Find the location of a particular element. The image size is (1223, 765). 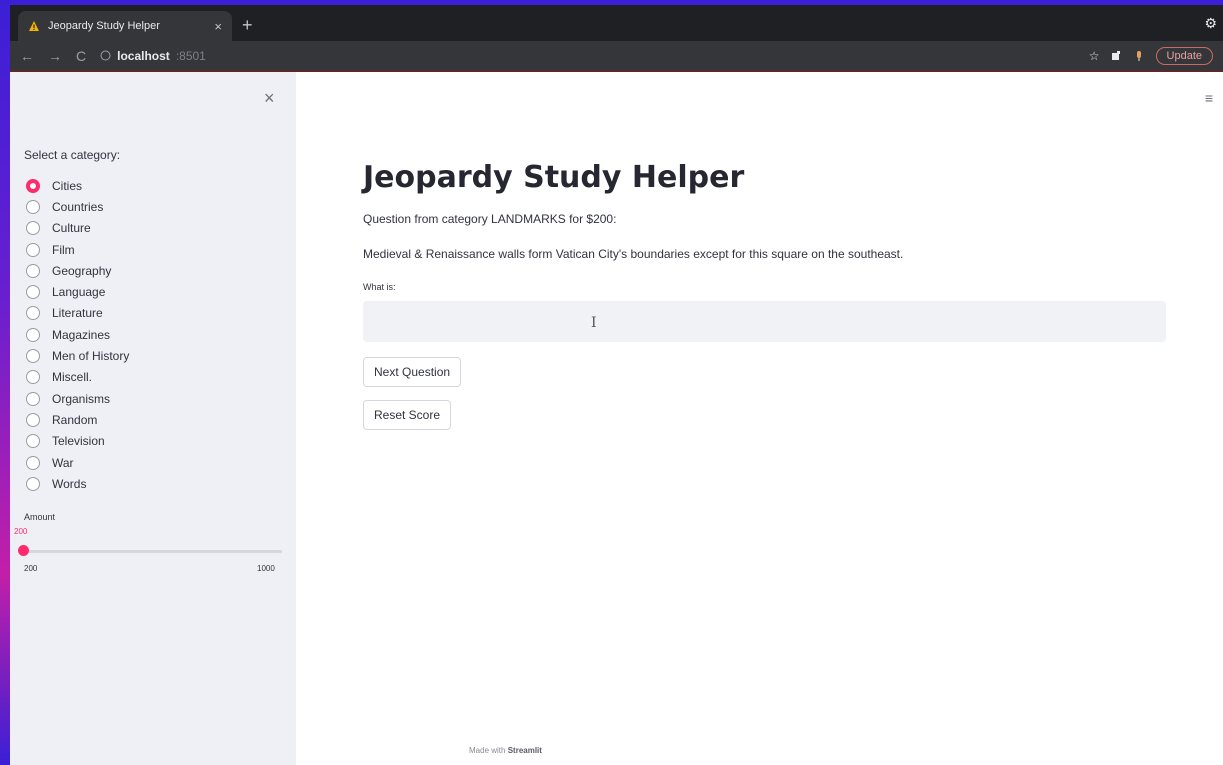

category-option-label: Words is located at coordinates (69, 483).